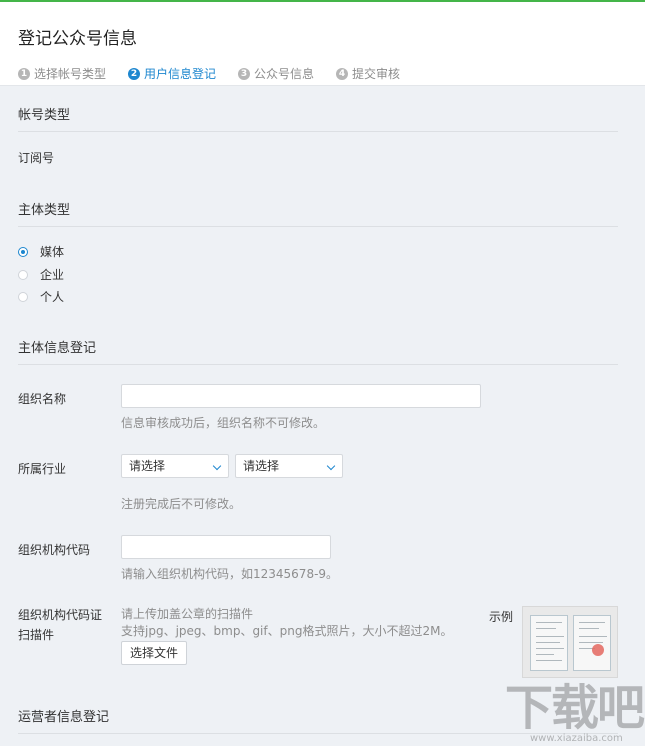 Image resolution: width=645 pixels, height=746 pixels. What do you see at coordinates (575, 708) in the screenshot?
I see `watermark-logo: 下载吧` at bounding box center [575, 708].